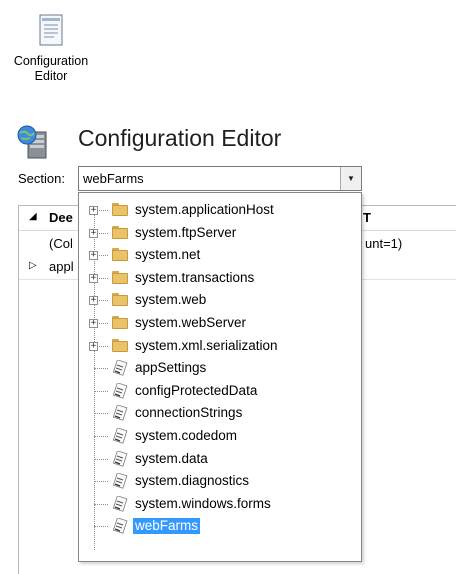  I want to click on tree-item: + system.xml.serialization, so click(219, 346).